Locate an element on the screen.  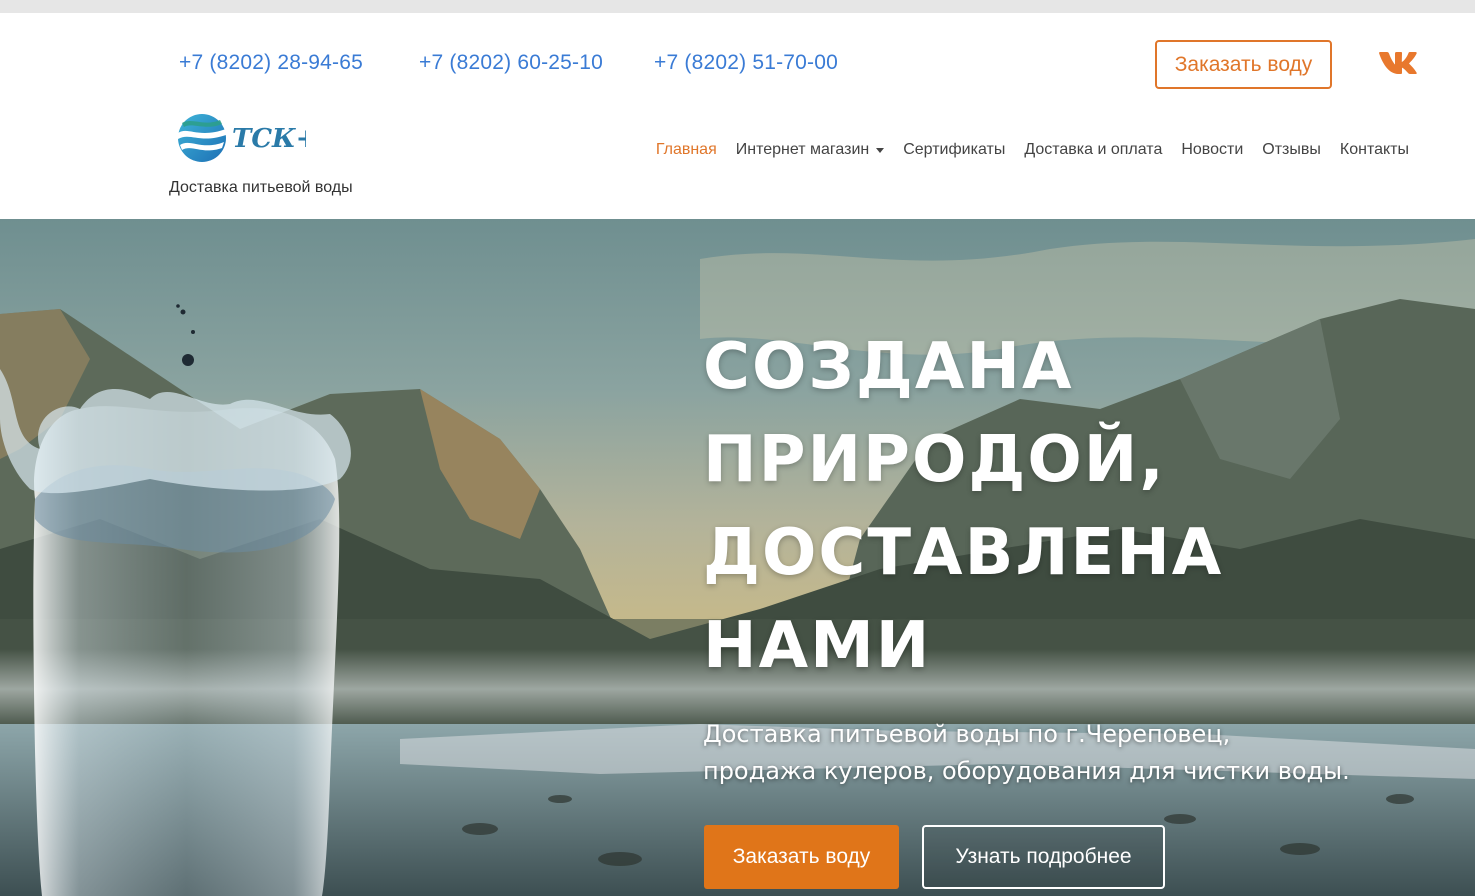
hero-headline-line-3: ДОСТАВЛЕНА is located at coordinates (963, 553).